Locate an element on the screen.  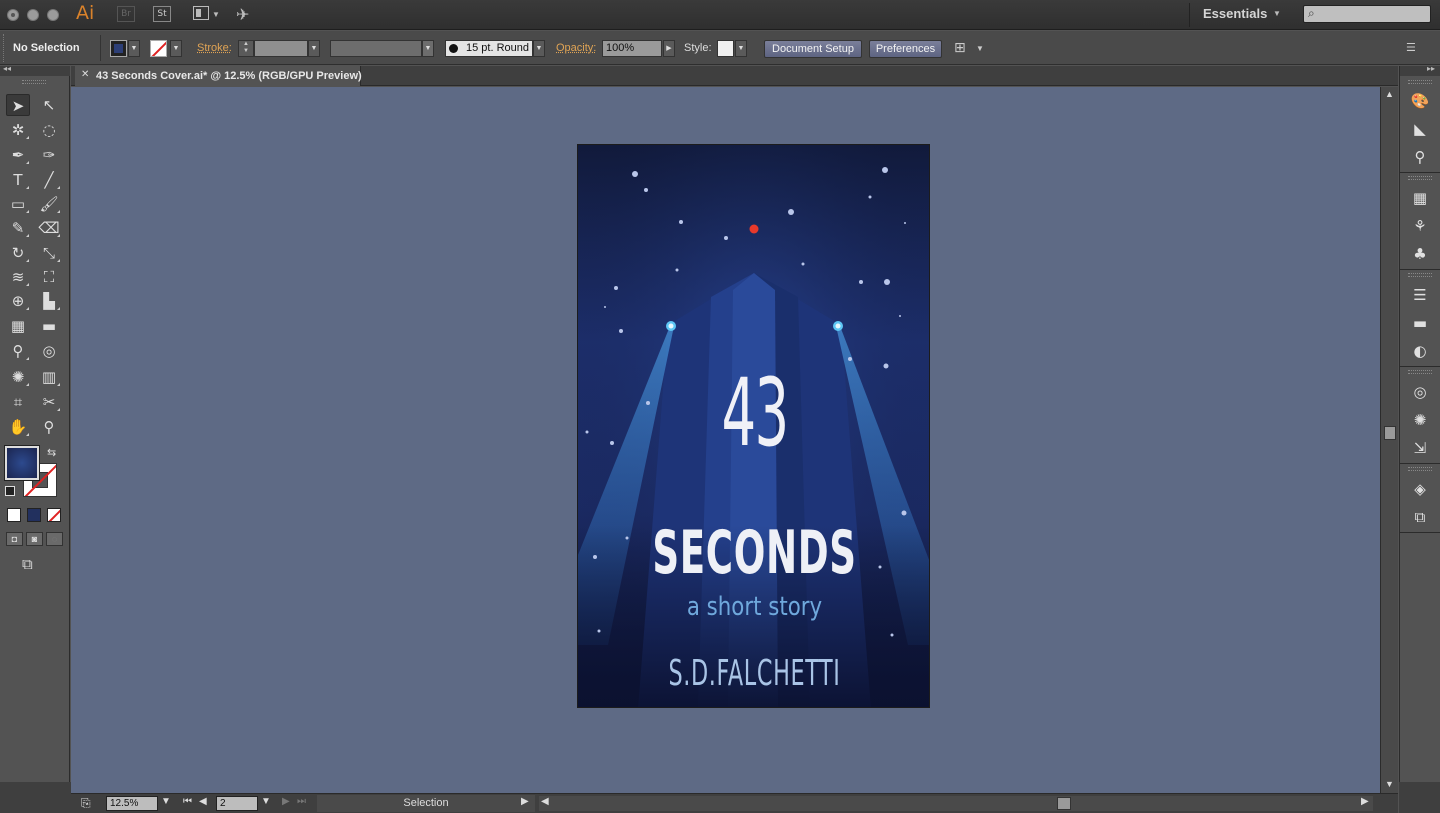
magic-wand-tool-icon: ✲ is located at coordinates (18, 130).